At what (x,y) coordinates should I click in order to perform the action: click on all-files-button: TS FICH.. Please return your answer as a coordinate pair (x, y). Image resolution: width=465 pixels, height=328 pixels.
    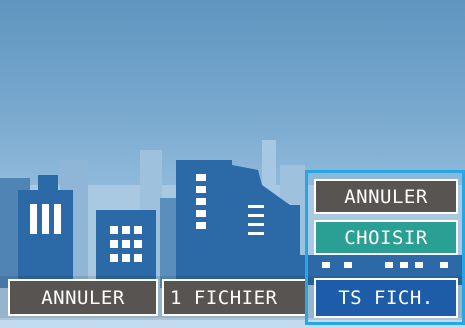
    Looking at the image, I should click on (386, 298).